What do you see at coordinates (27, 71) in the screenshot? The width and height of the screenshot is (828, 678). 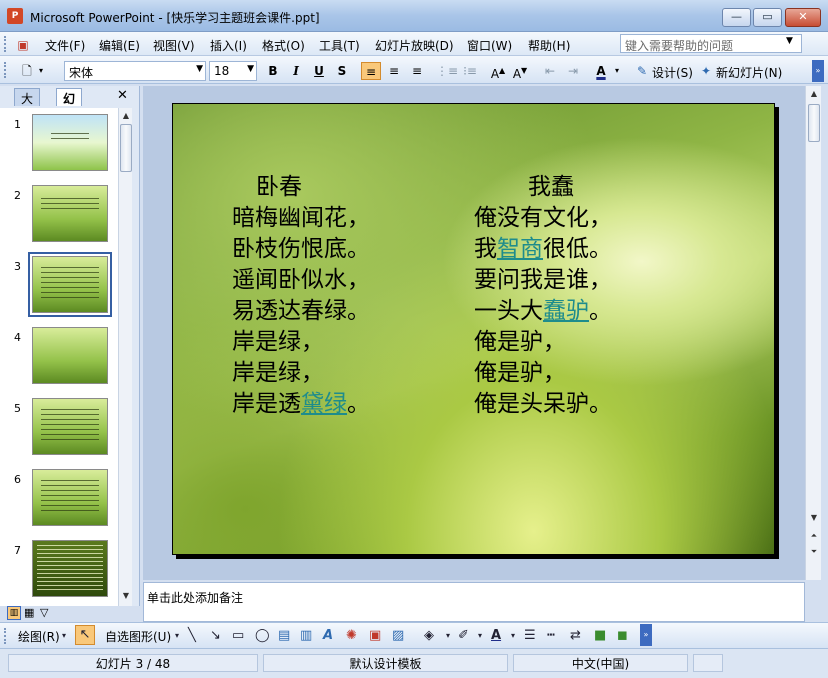 I see `new-document-icon: 🗋` at bounding box center [27, 71].